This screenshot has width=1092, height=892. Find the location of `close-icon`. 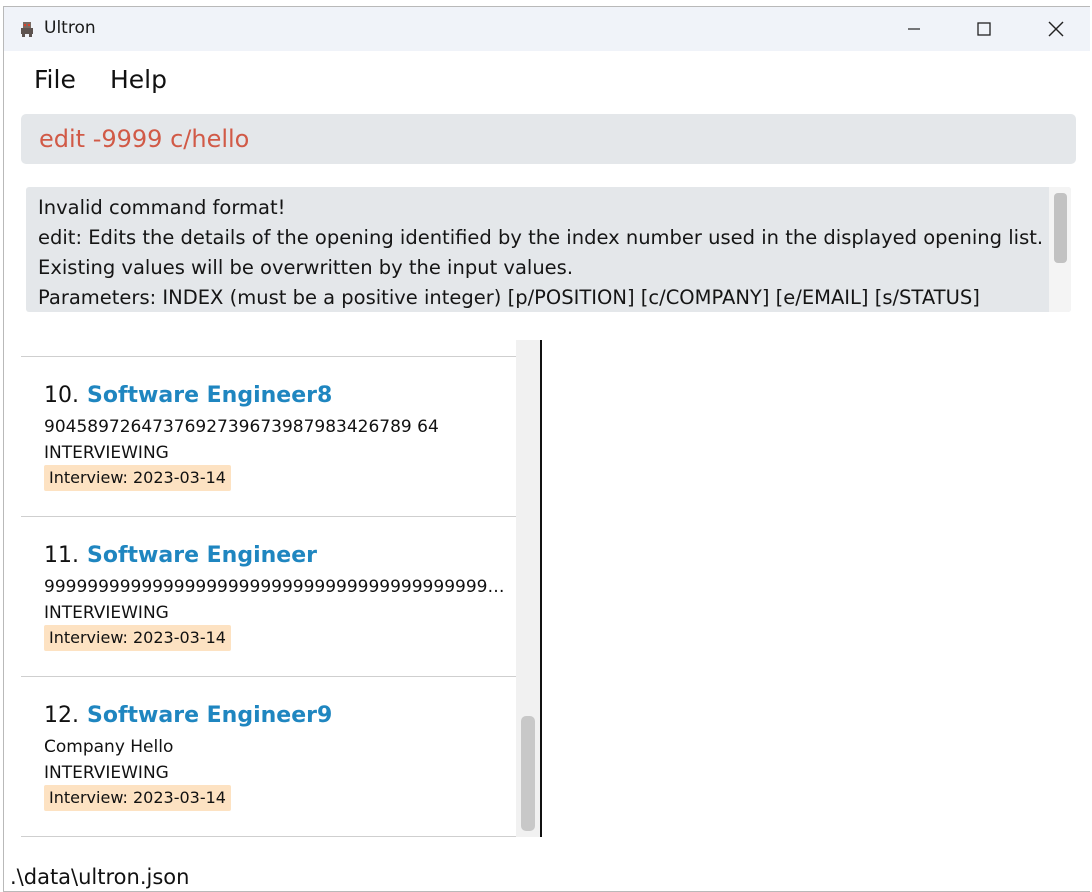

close-icon is located at coordinates (1056, 29).